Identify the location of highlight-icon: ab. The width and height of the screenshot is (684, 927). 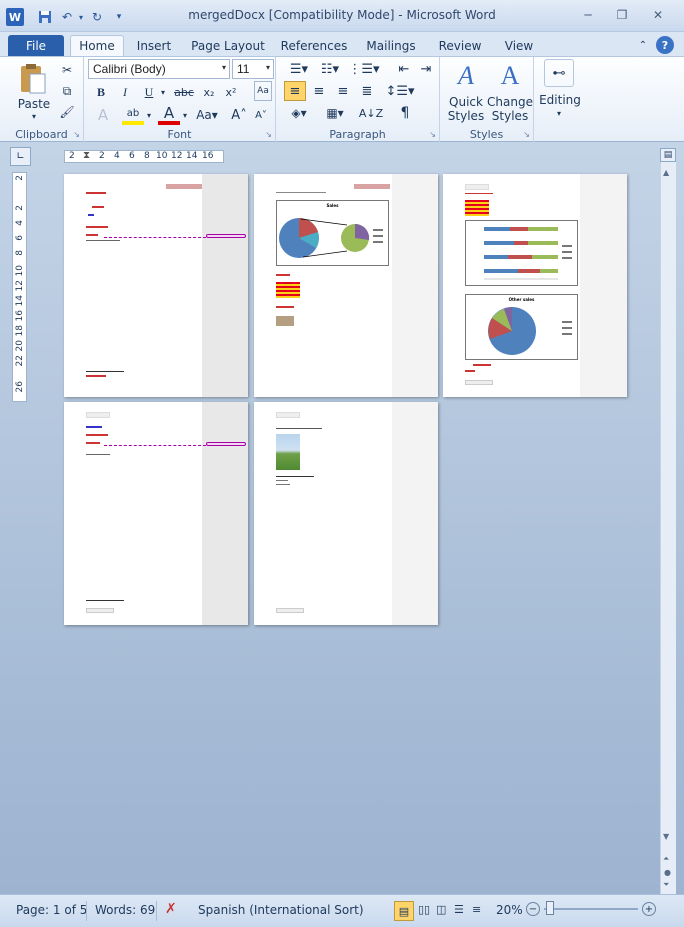
(133, 115).